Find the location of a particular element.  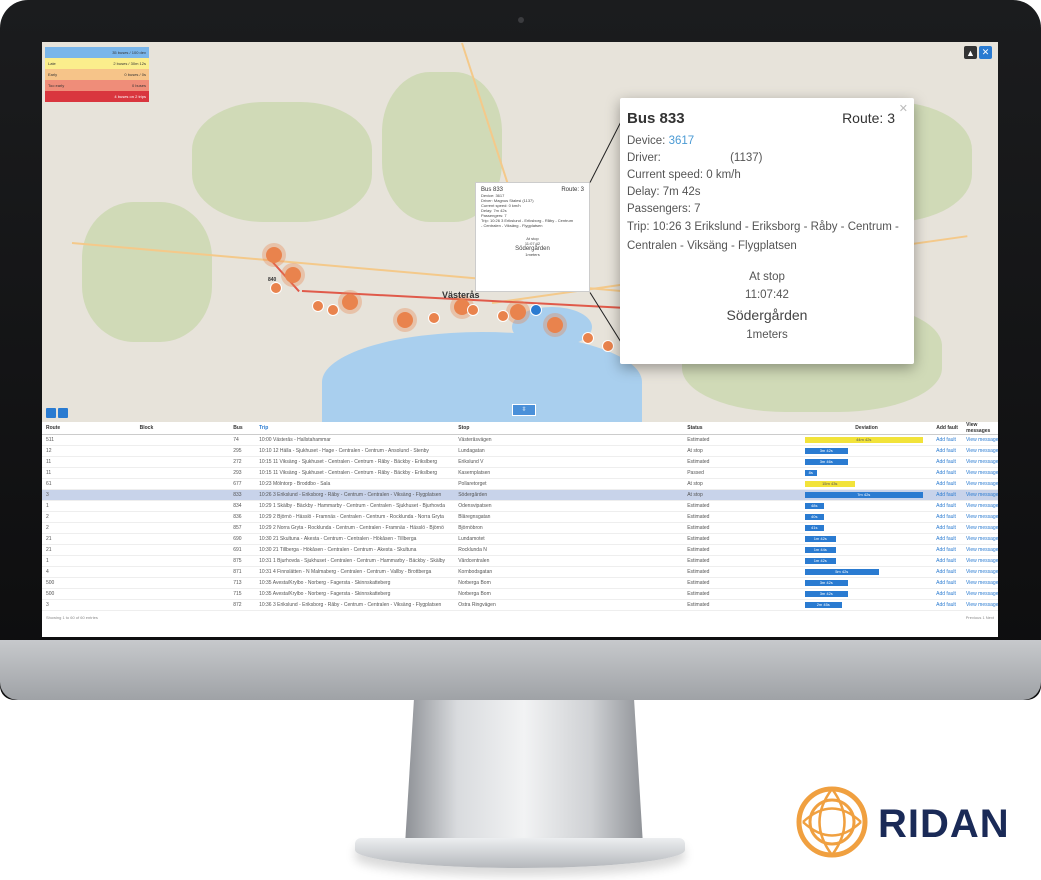

cell-status: Estimated is located at coordinates (698, 550).